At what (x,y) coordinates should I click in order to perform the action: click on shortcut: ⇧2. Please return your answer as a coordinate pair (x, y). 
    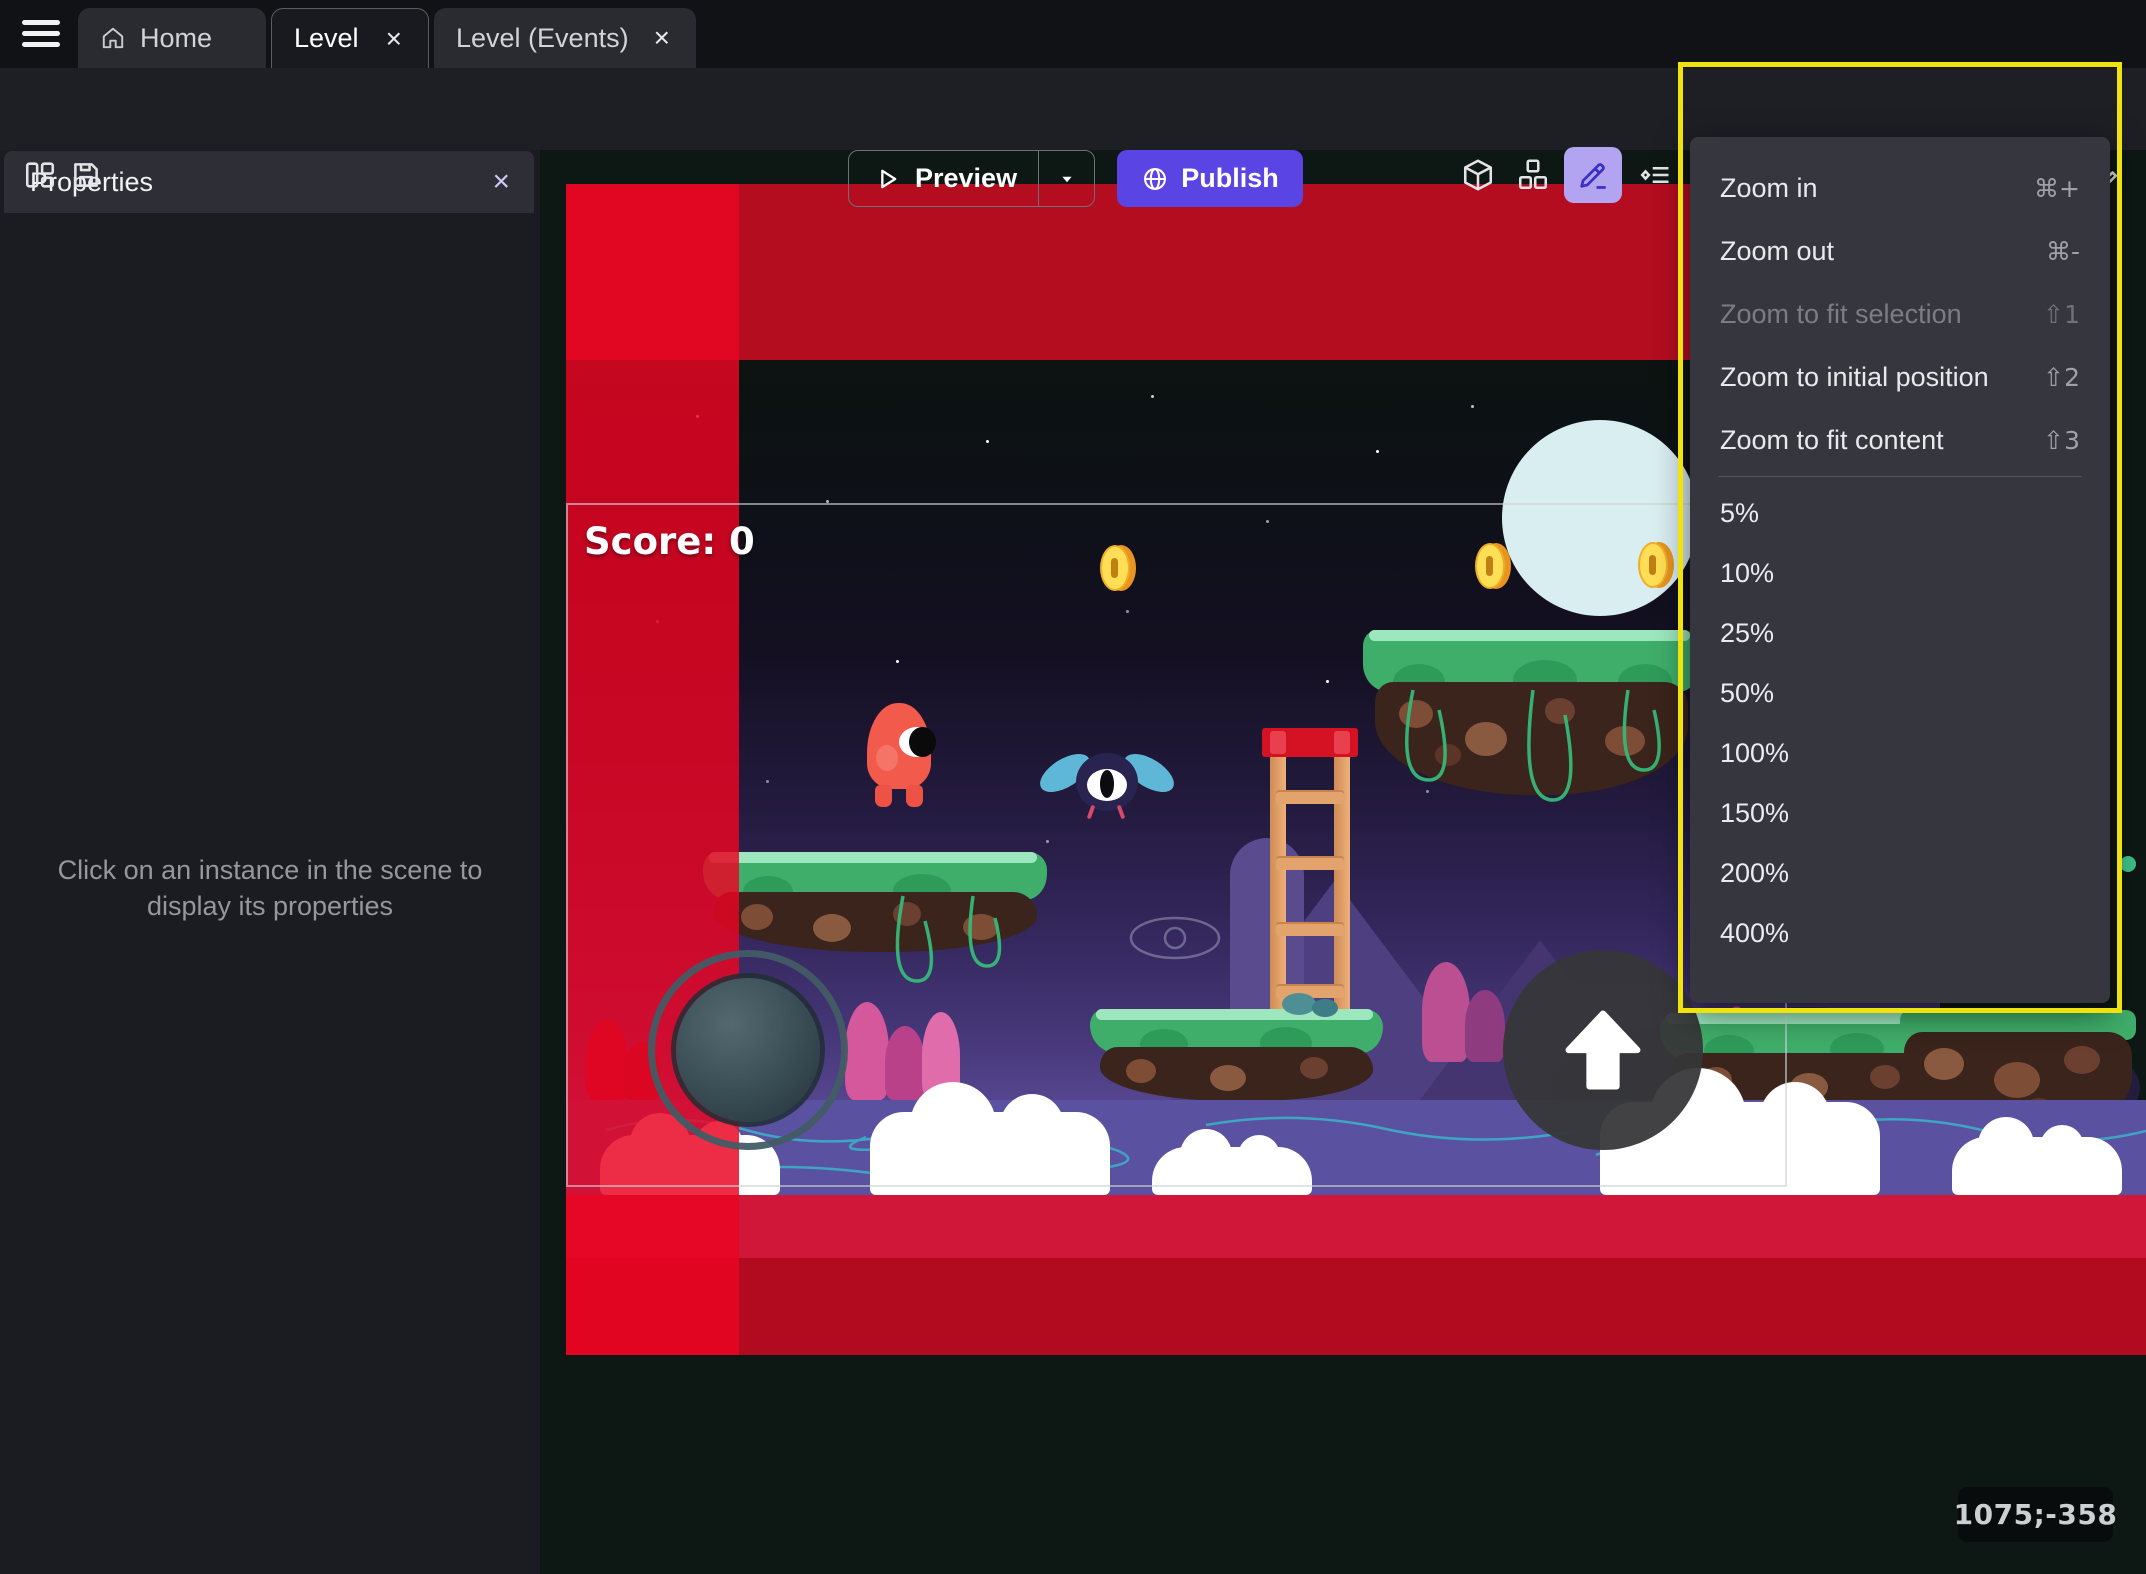
    Looking at the image, I should click on (2061, 377).